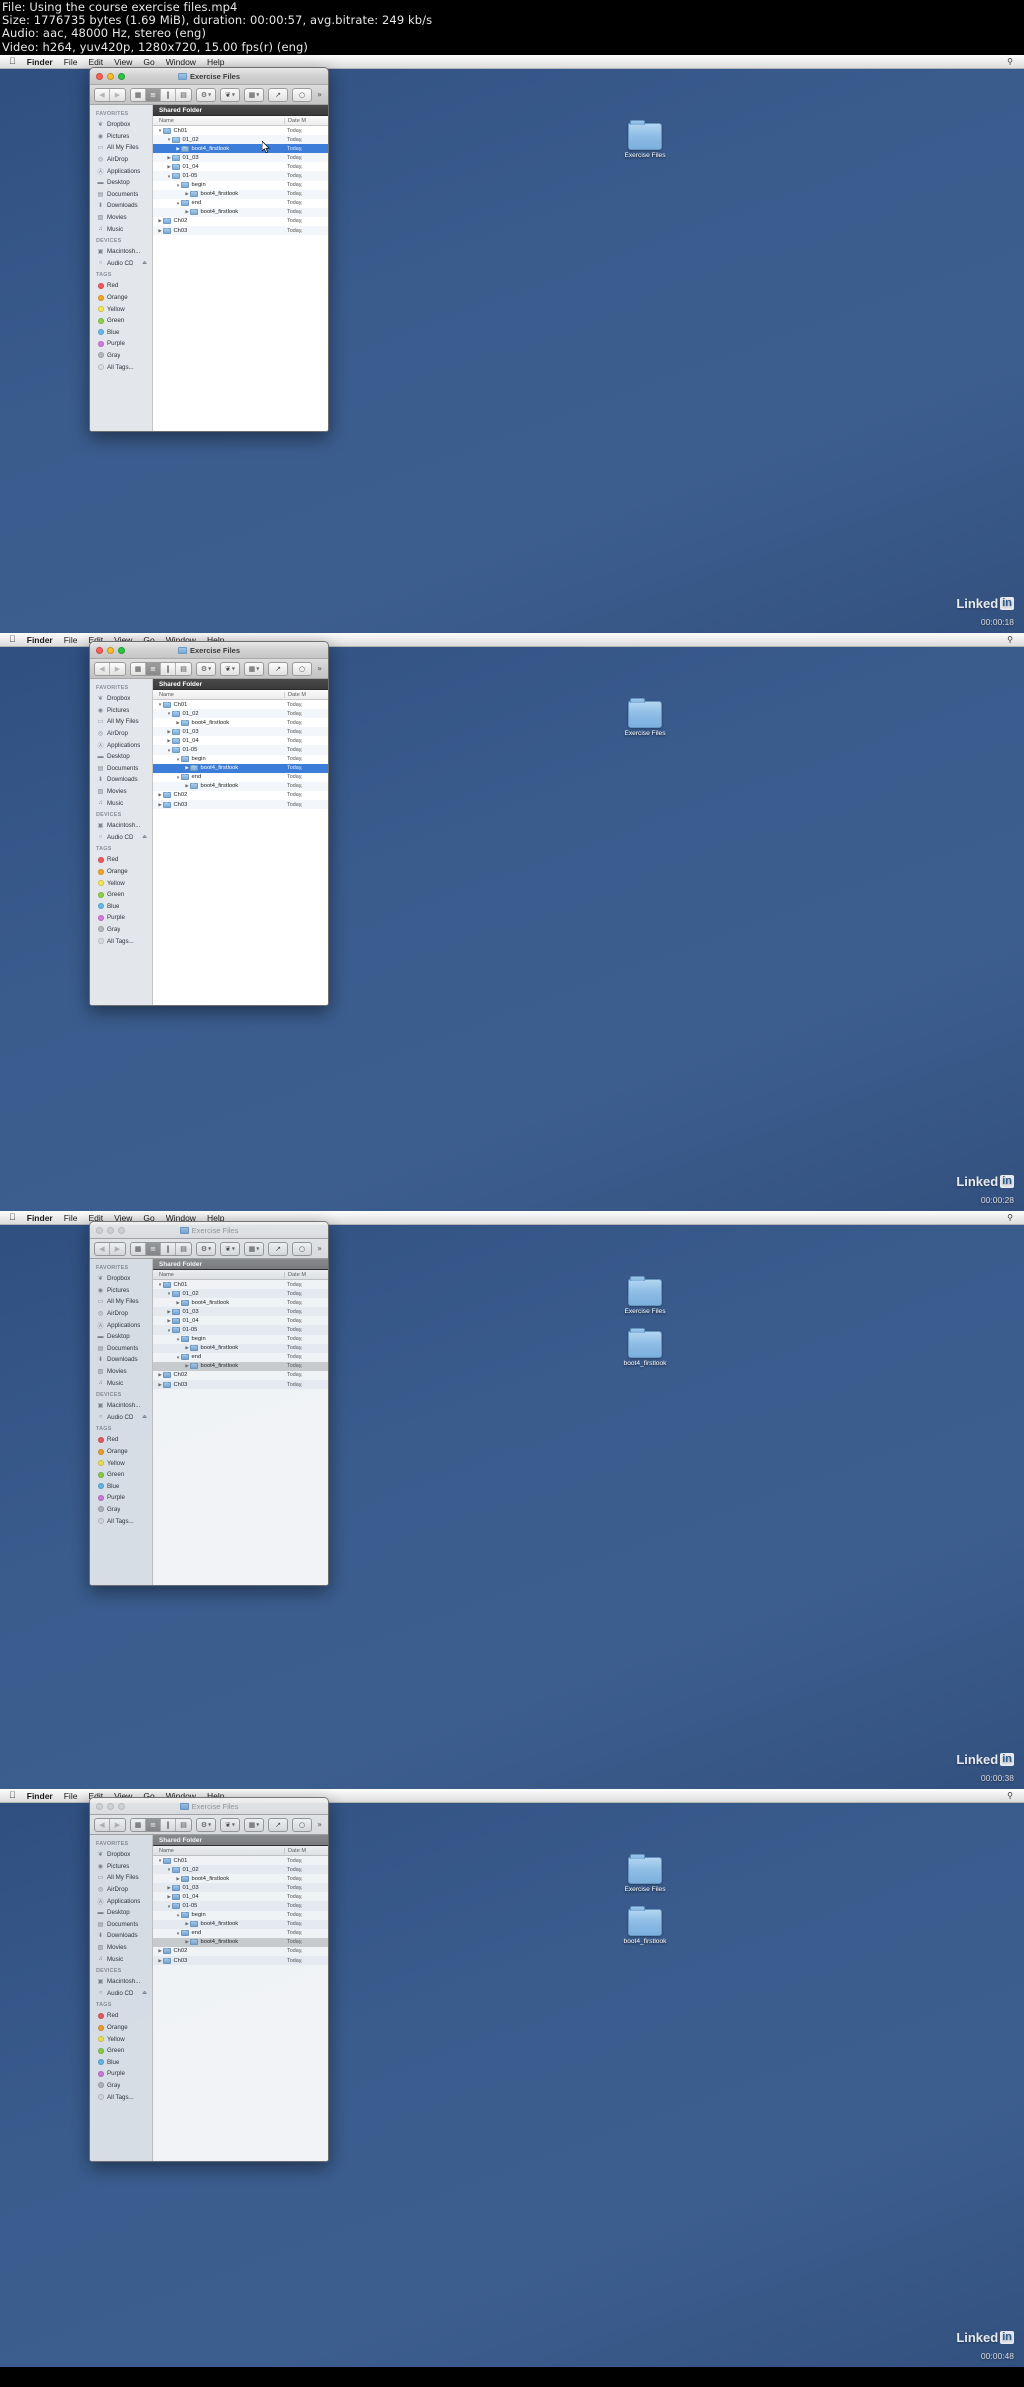 This screenshot has height=2387, width=1024. Describe the element at coordinates (278, 1248) in the screenshot. I see `share-button: ↗` at that location.